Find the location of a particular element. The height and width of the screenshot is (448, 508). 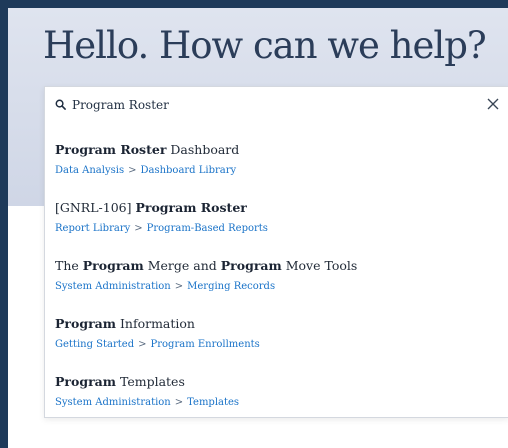

breadcrumb-link: Program Enrollments is located at coordinates (205, 344).